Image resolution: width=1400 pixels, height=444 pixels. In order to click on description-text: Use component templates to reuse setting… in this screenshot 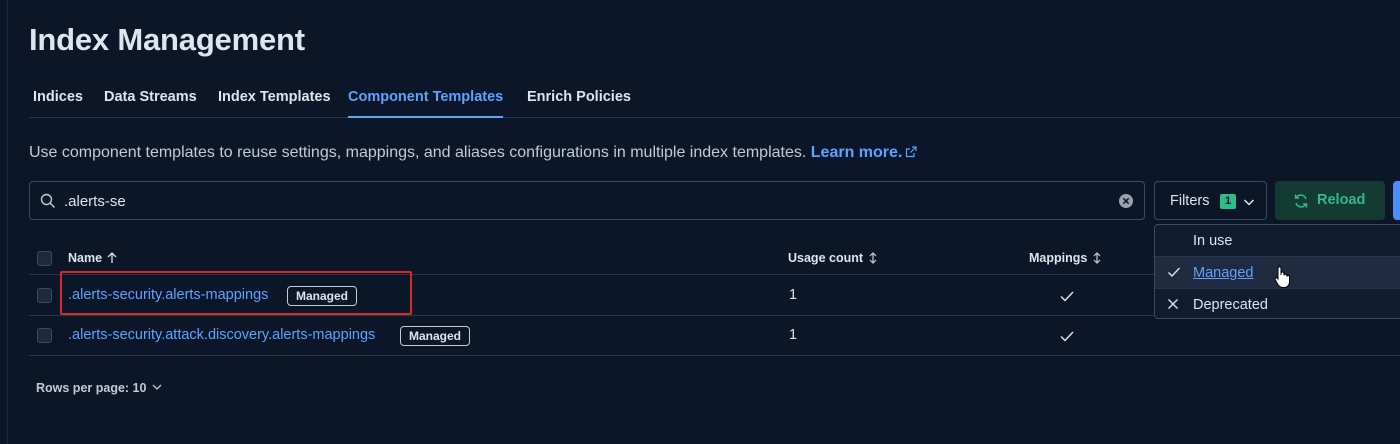, I will do `click(418, 152)`.